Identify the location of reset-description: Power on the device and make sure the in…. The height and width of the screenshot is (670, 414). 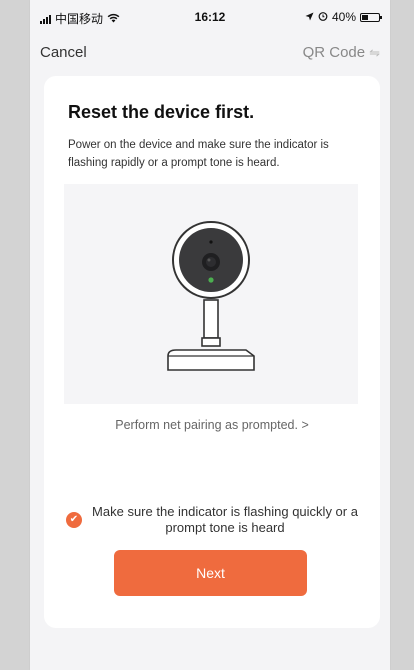
(198, 154).